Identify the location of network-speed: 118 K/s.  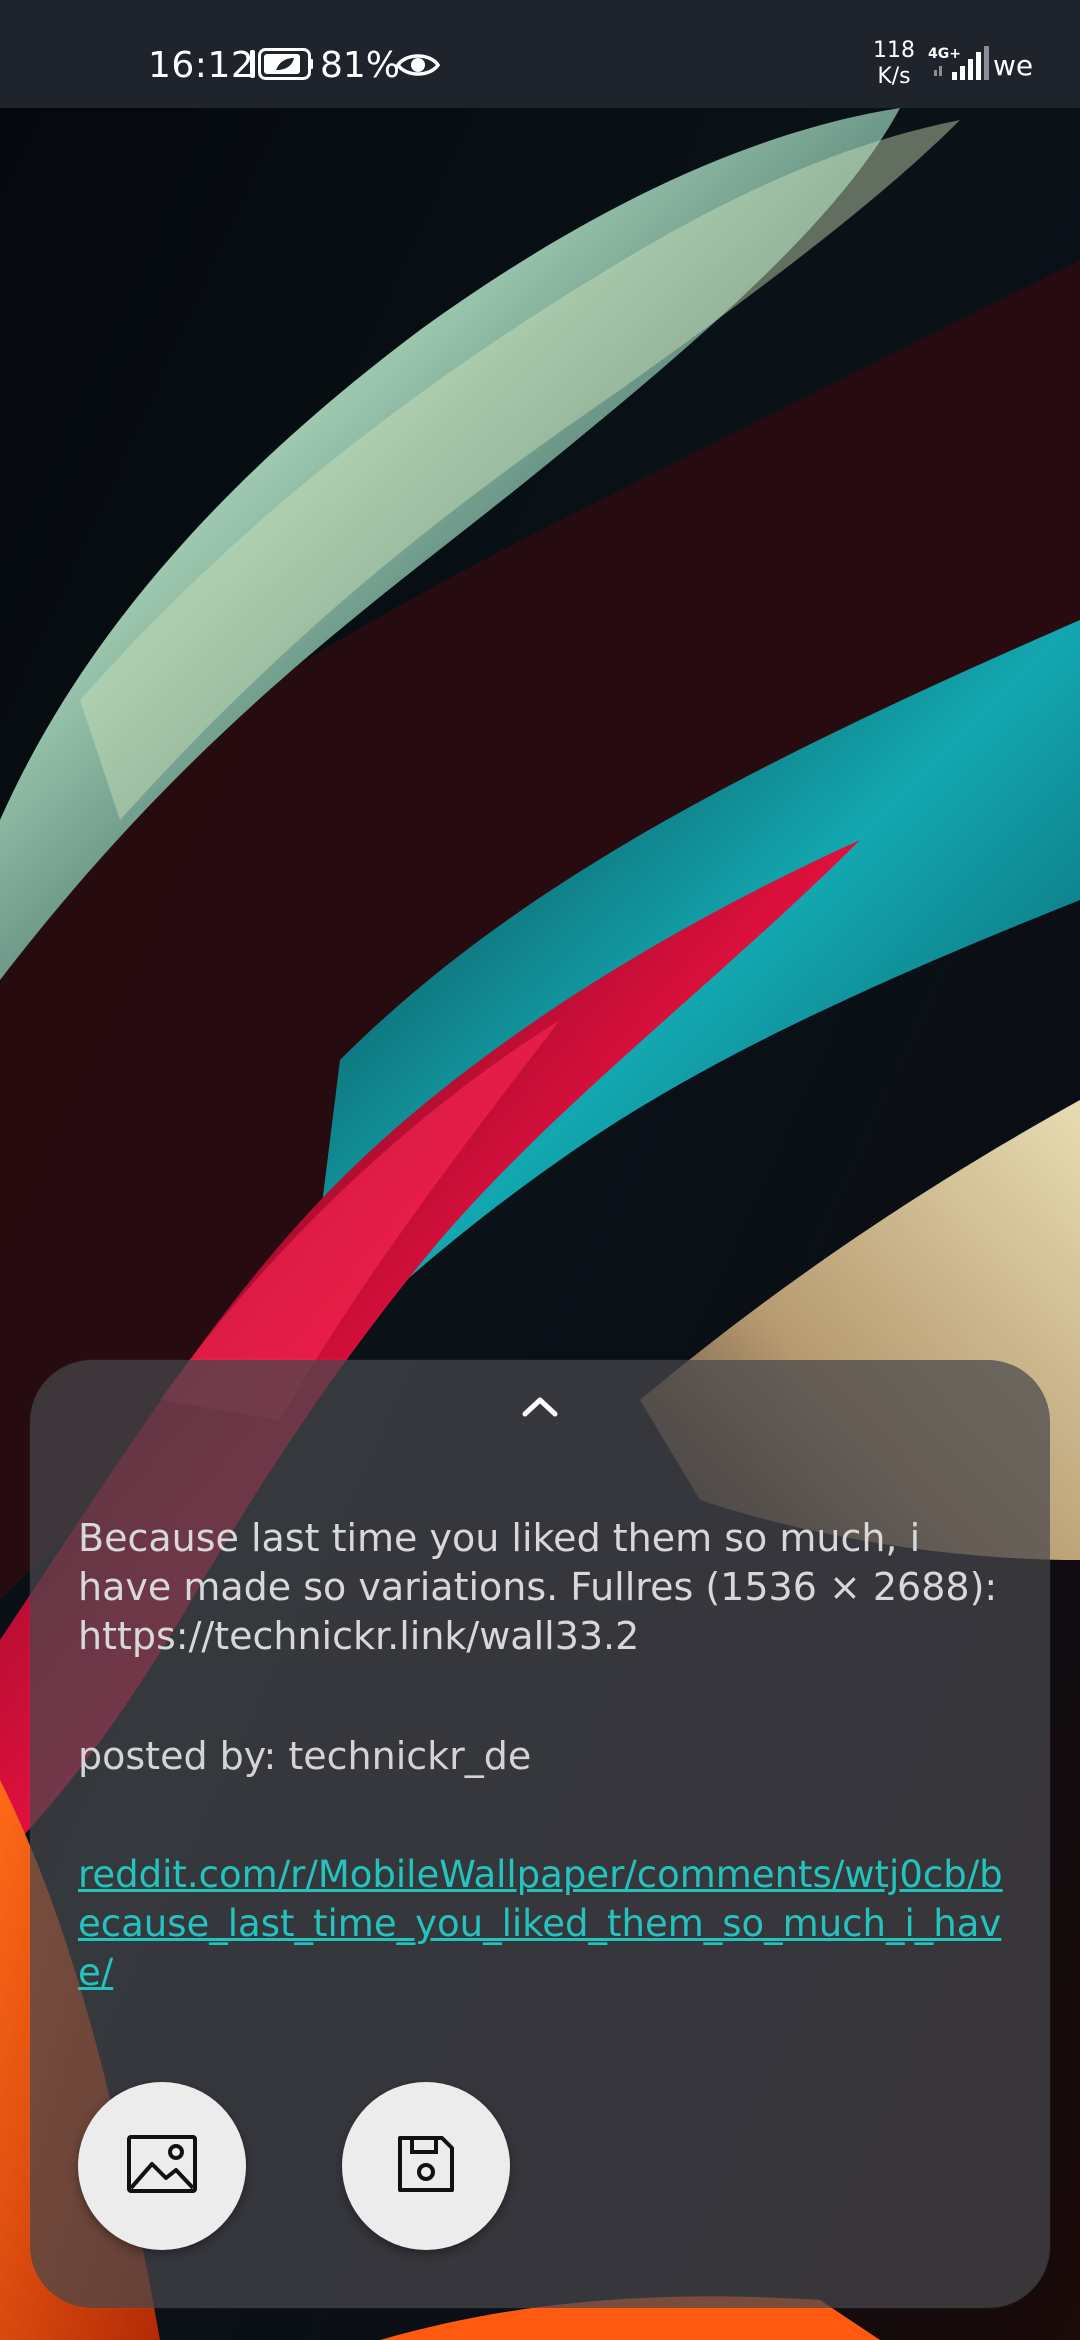
(894, 64).